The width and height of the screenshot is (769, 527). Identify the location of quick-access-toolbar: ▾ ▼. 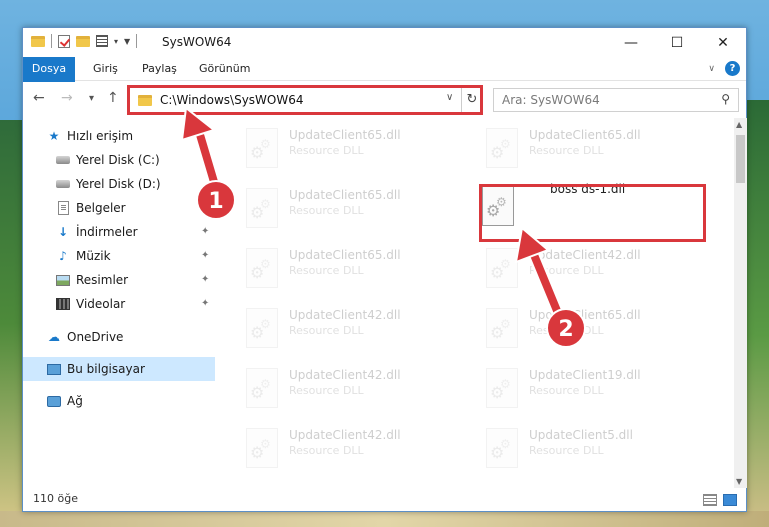
(84, 41).